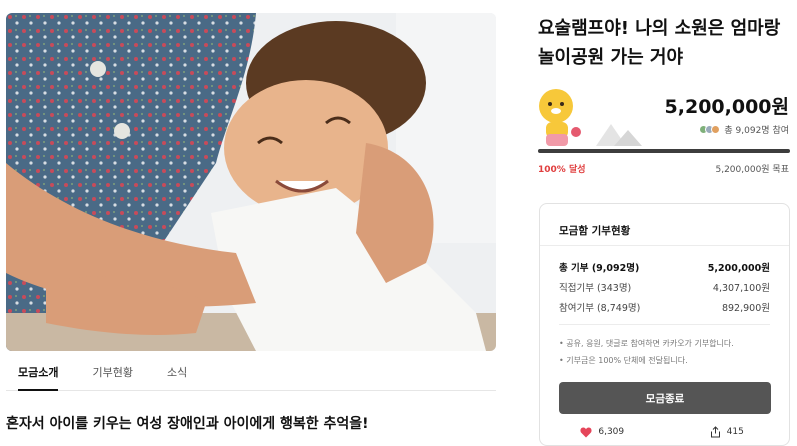 This screenshot has height=446, width=797. I want to click on story-headline: 혼자서 아이를 키우는 여성 장애인과 아이에게 행복한 추억을!, so click(187, 424).